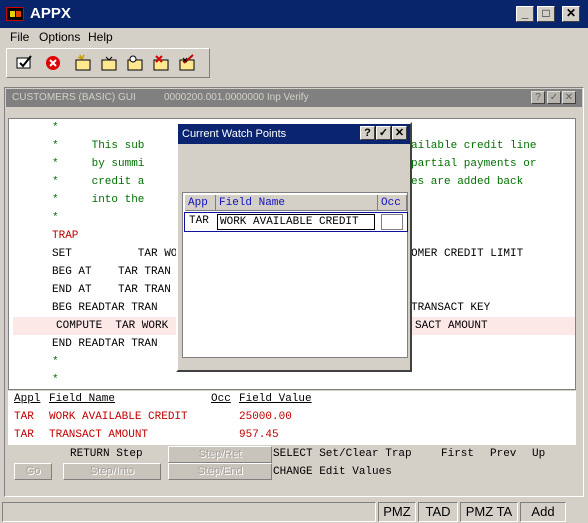  What do you see at coordinates (294, 14) in the screenshot?
I see `title-bar: APPX _ □ ✕` at bounding box center [294, 14].